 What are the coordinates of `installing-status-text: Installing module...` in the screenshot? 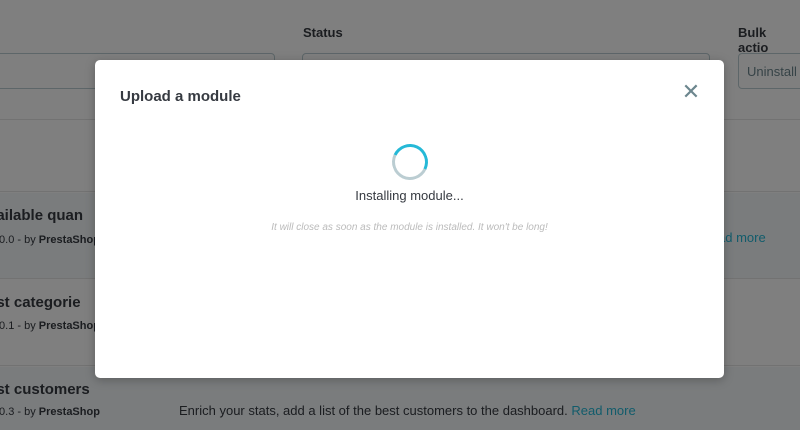 It's located at (409, 195).